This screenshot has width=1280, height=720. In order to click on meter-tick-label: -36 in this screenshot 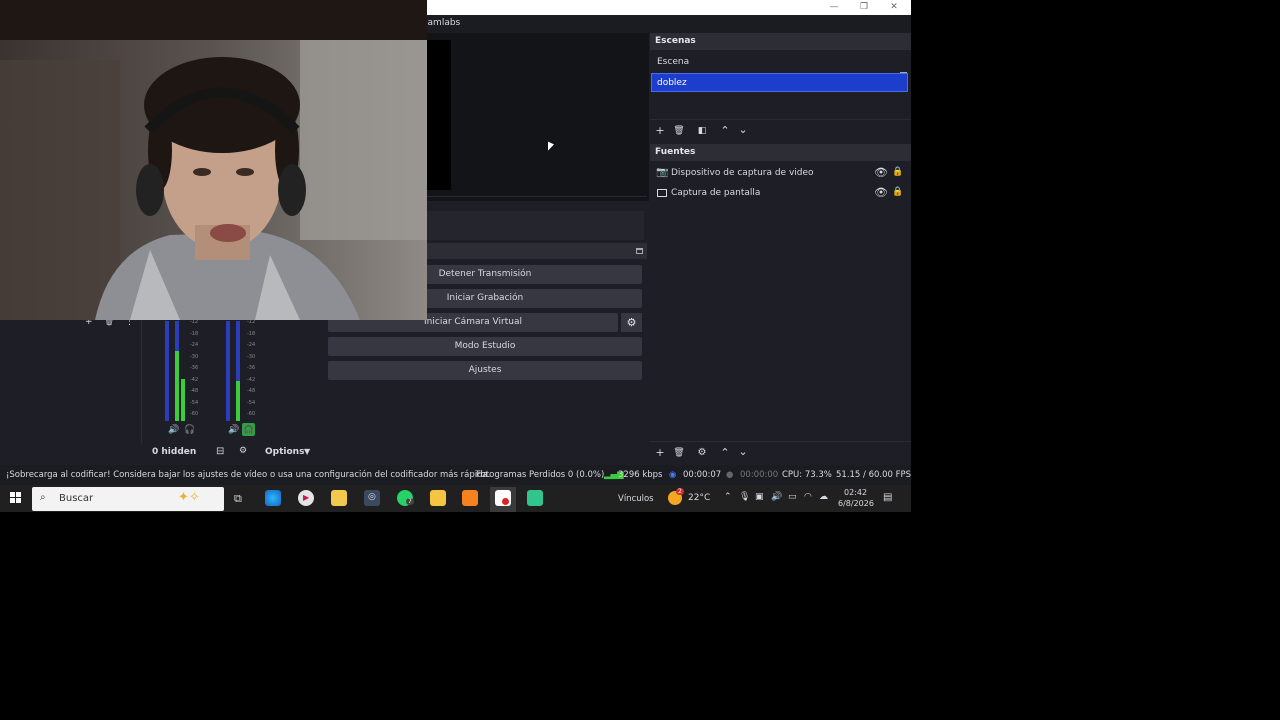, I will do `click(194, 368)`.